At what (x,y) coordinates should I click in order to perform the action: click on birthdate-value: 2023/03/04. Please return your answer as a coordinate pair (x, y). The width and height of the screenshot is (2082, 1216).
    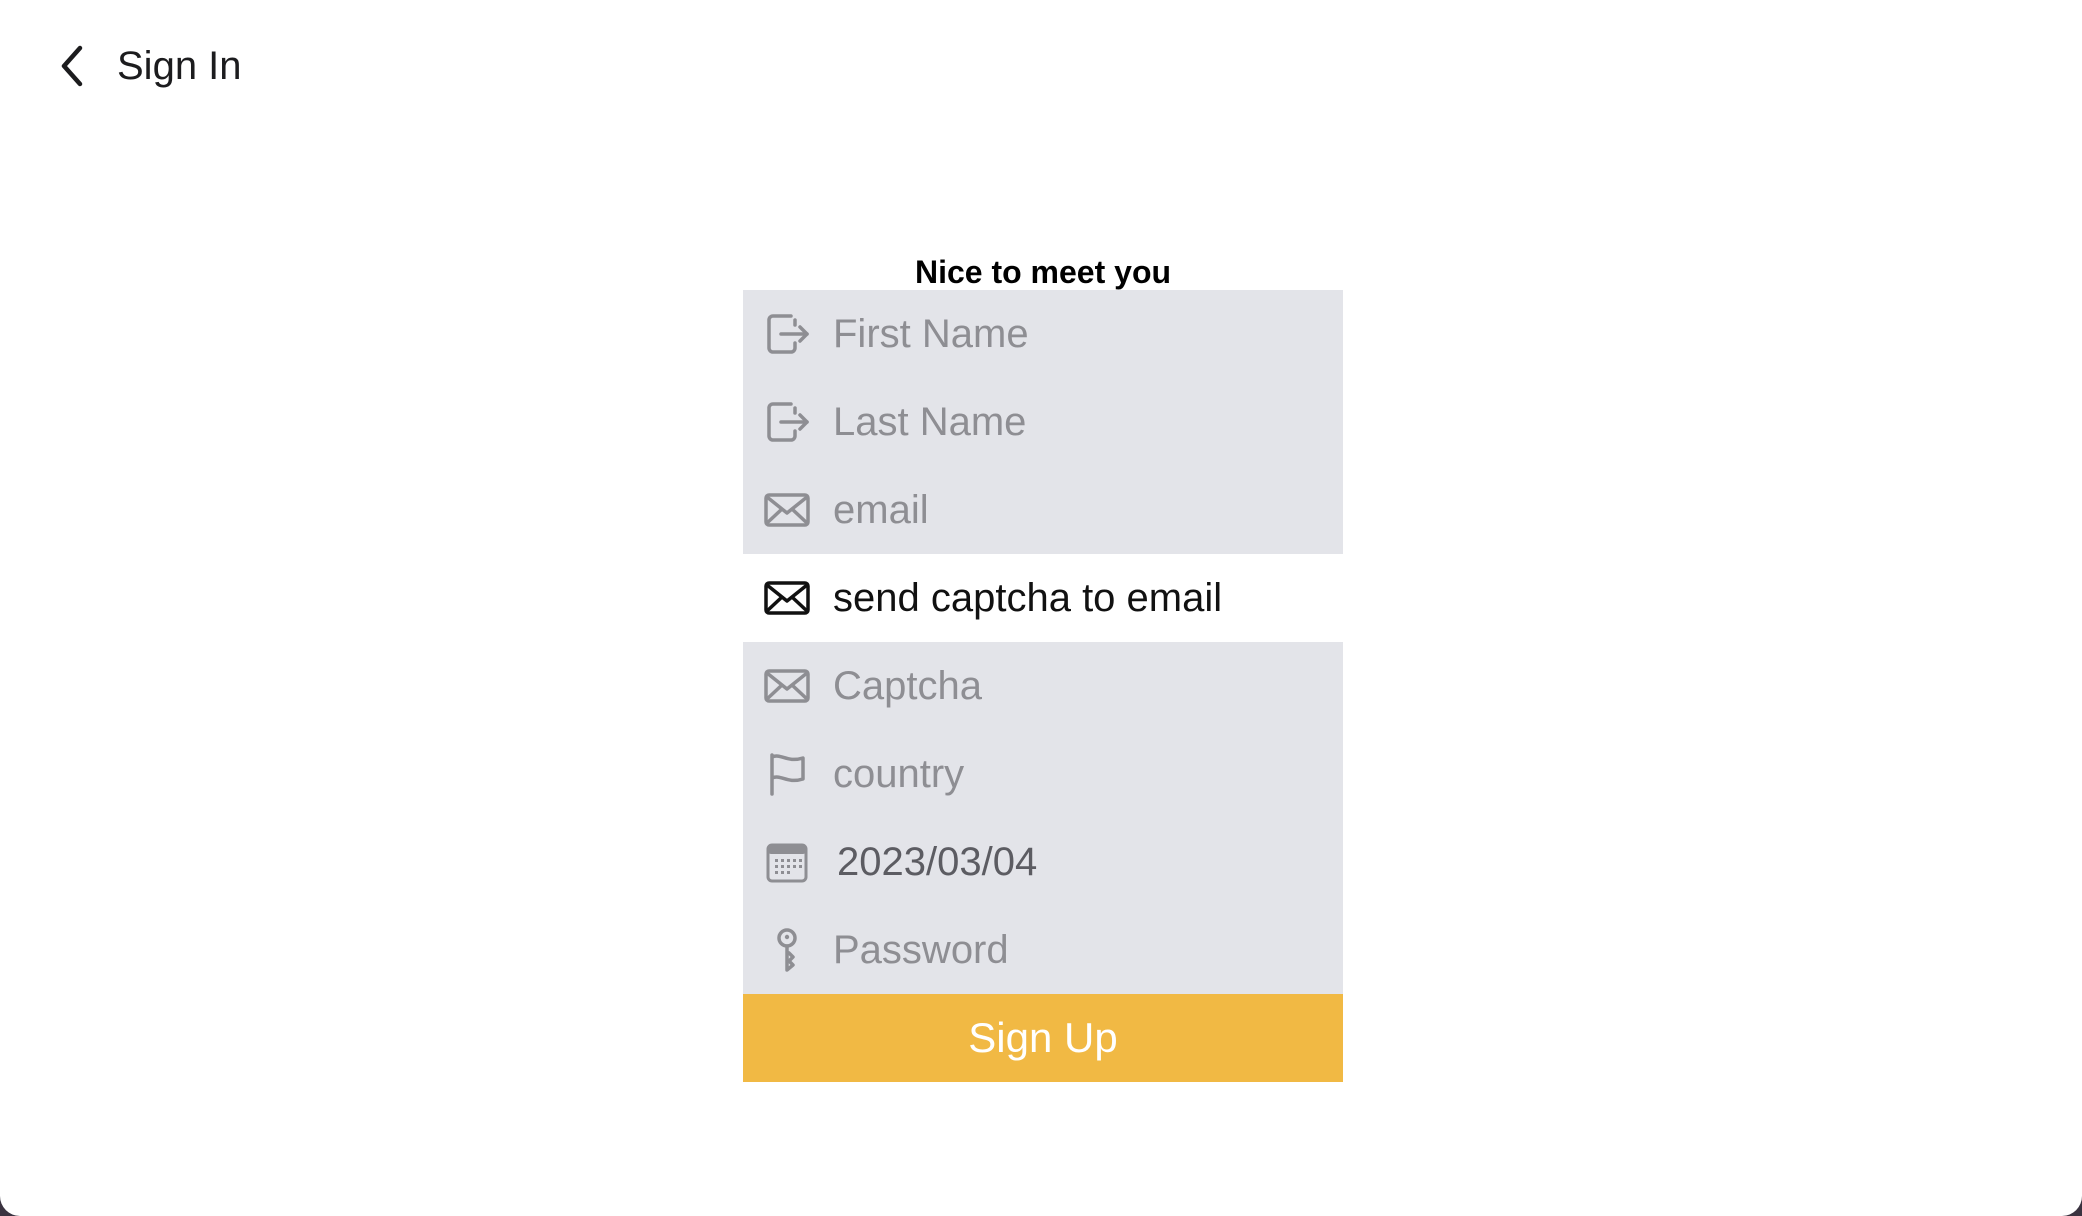
    Looking at the image, I should click on (1077, 862).